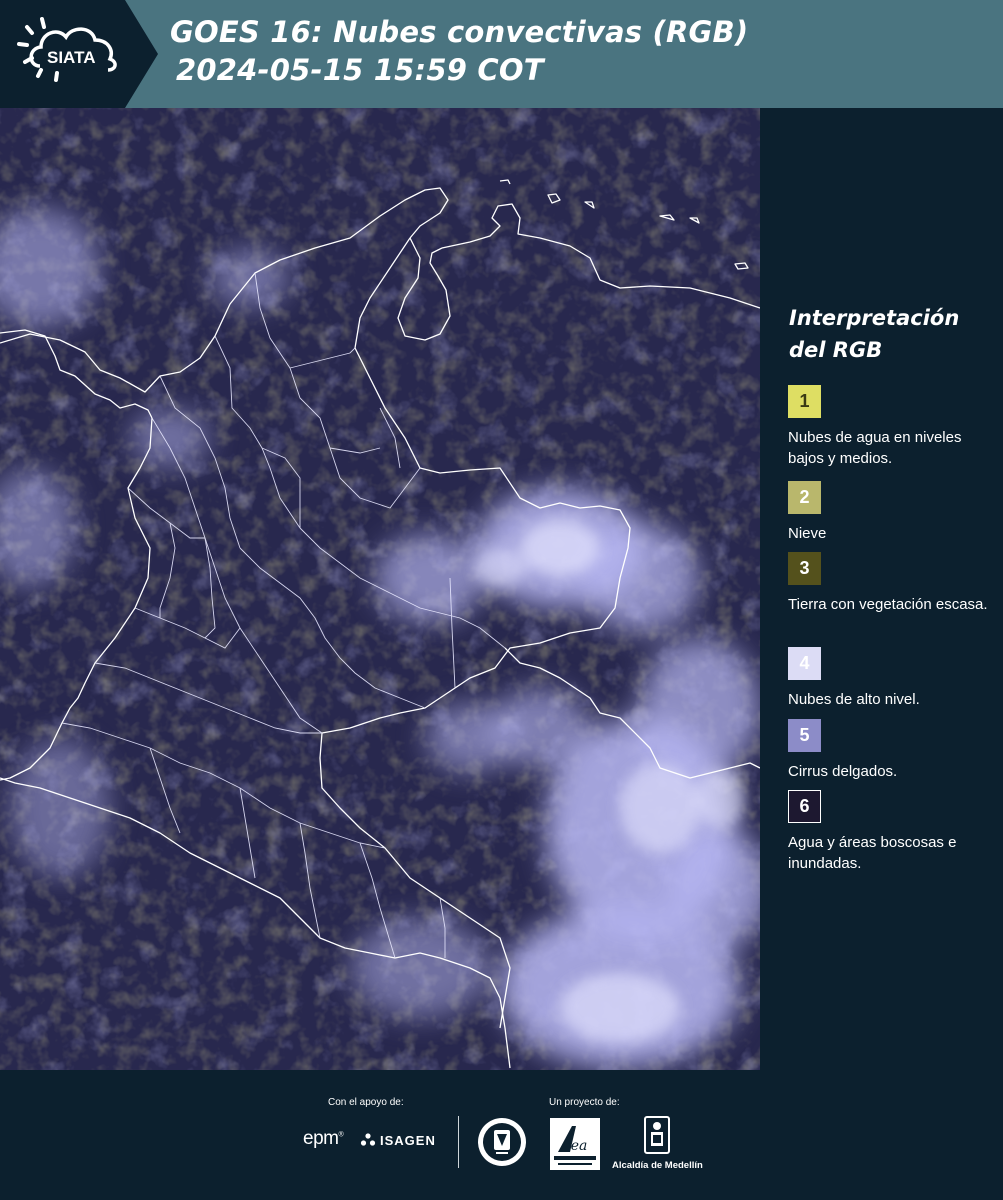 The image size is (1003, 1200). I want to click on area-metropolitana-logo: rea, so click(575, 1146).